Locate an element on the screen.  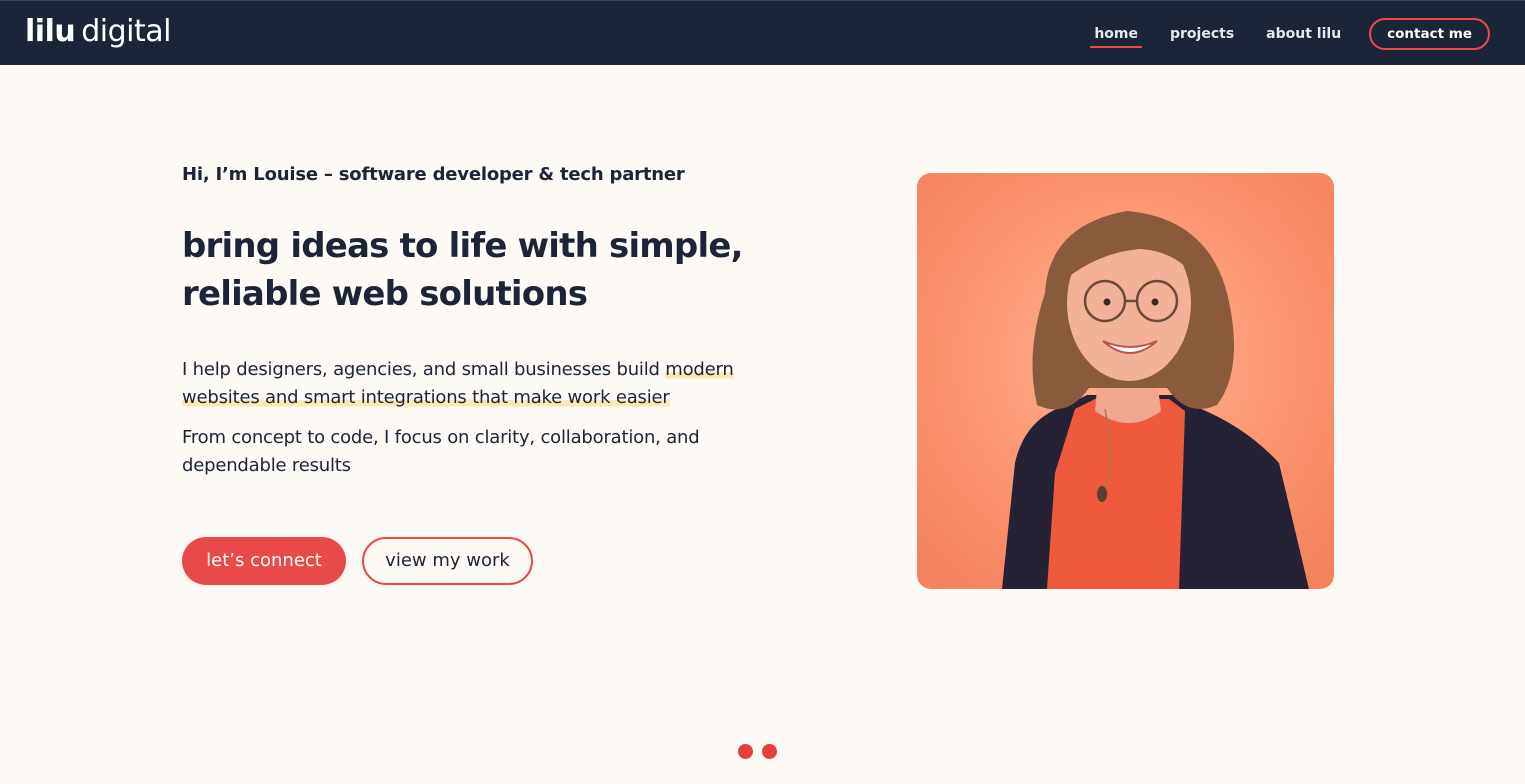
main-nav: home projects about lilu contact me is located at coordinates (1276, 34).